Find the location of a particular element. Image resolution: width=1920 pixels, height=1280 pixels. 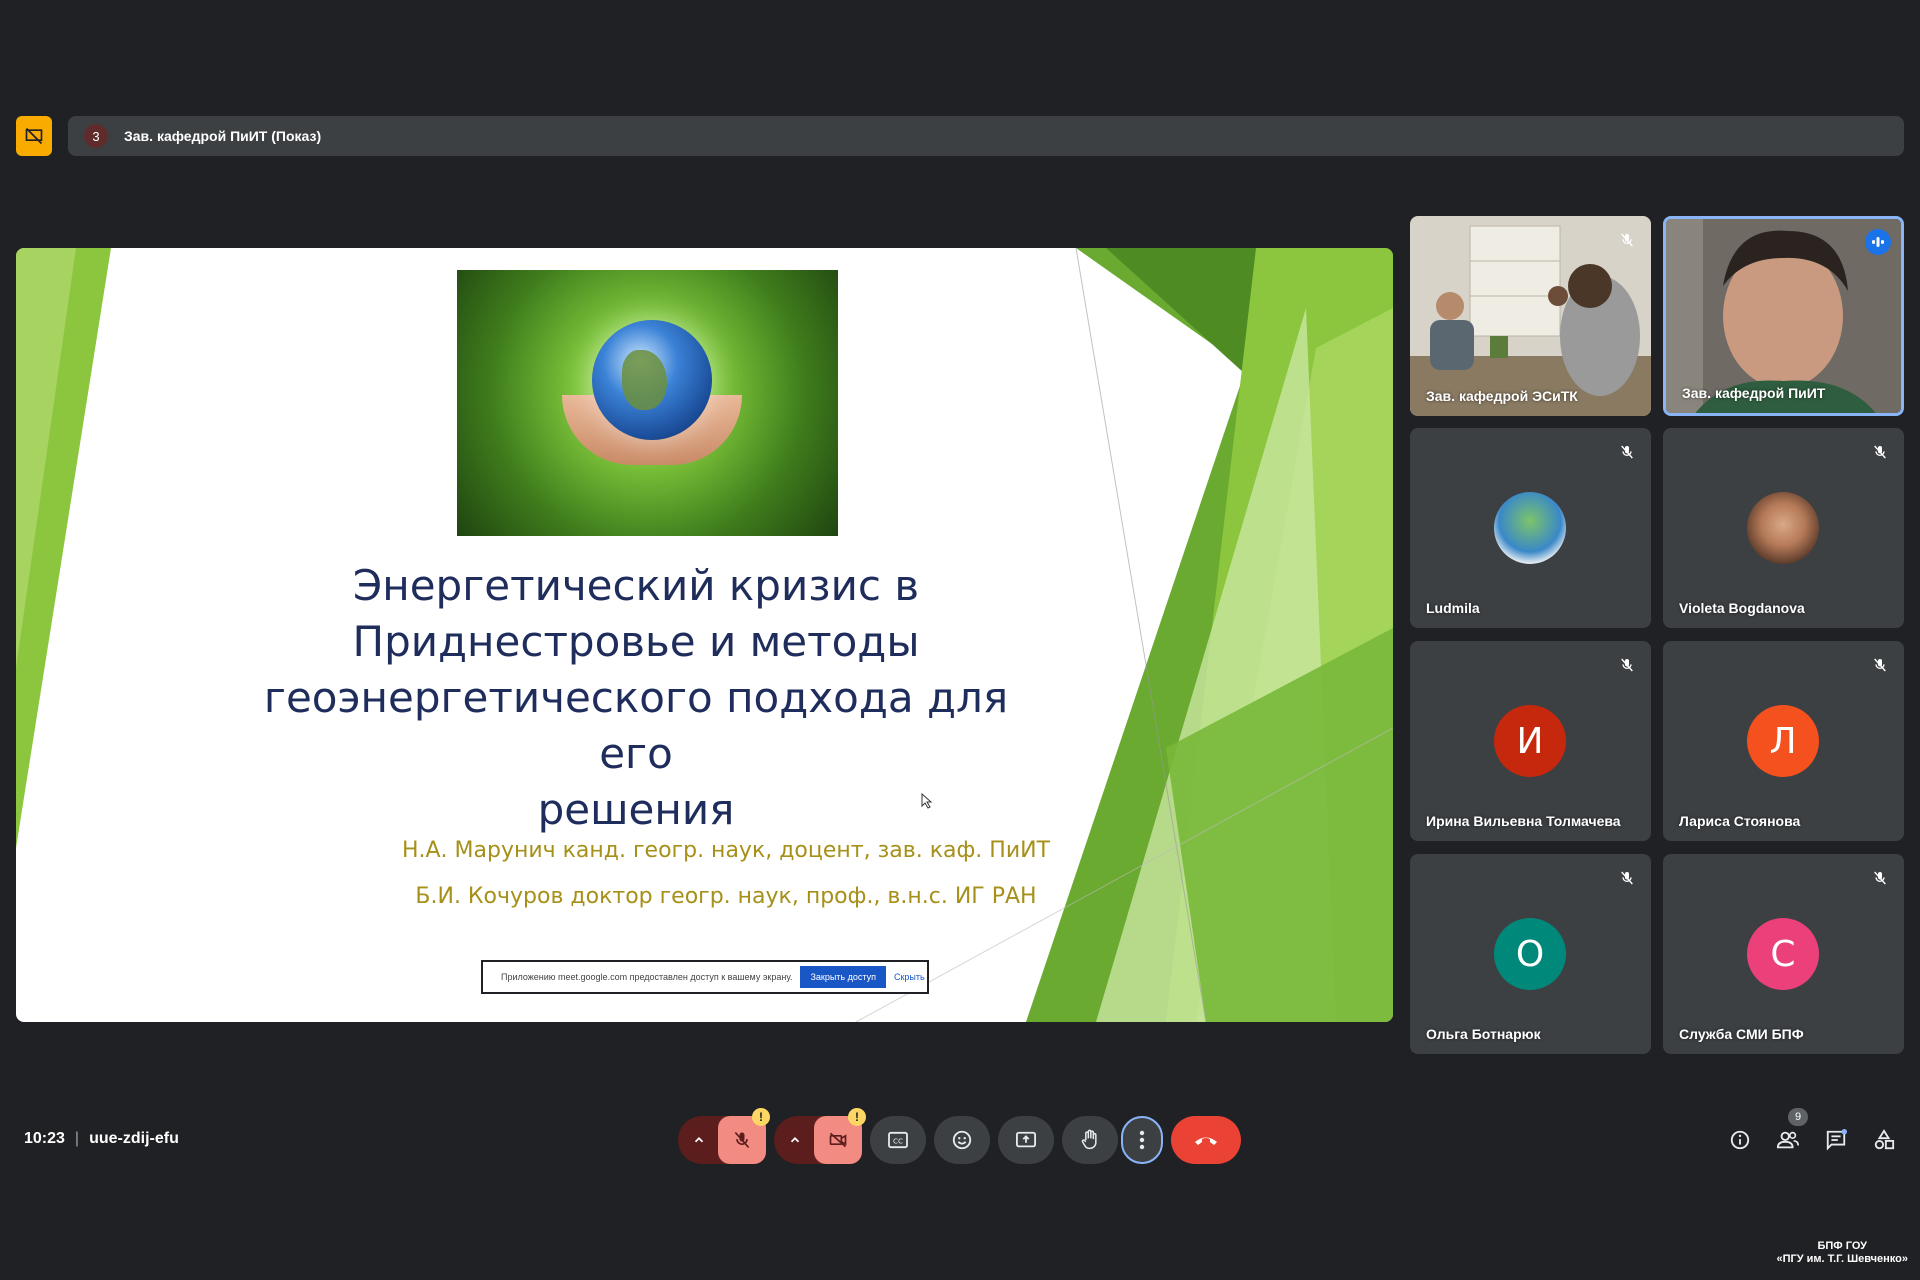

meeting-info: 10:23 | uue-zdij-efu is located at coordinates (101, 1139).